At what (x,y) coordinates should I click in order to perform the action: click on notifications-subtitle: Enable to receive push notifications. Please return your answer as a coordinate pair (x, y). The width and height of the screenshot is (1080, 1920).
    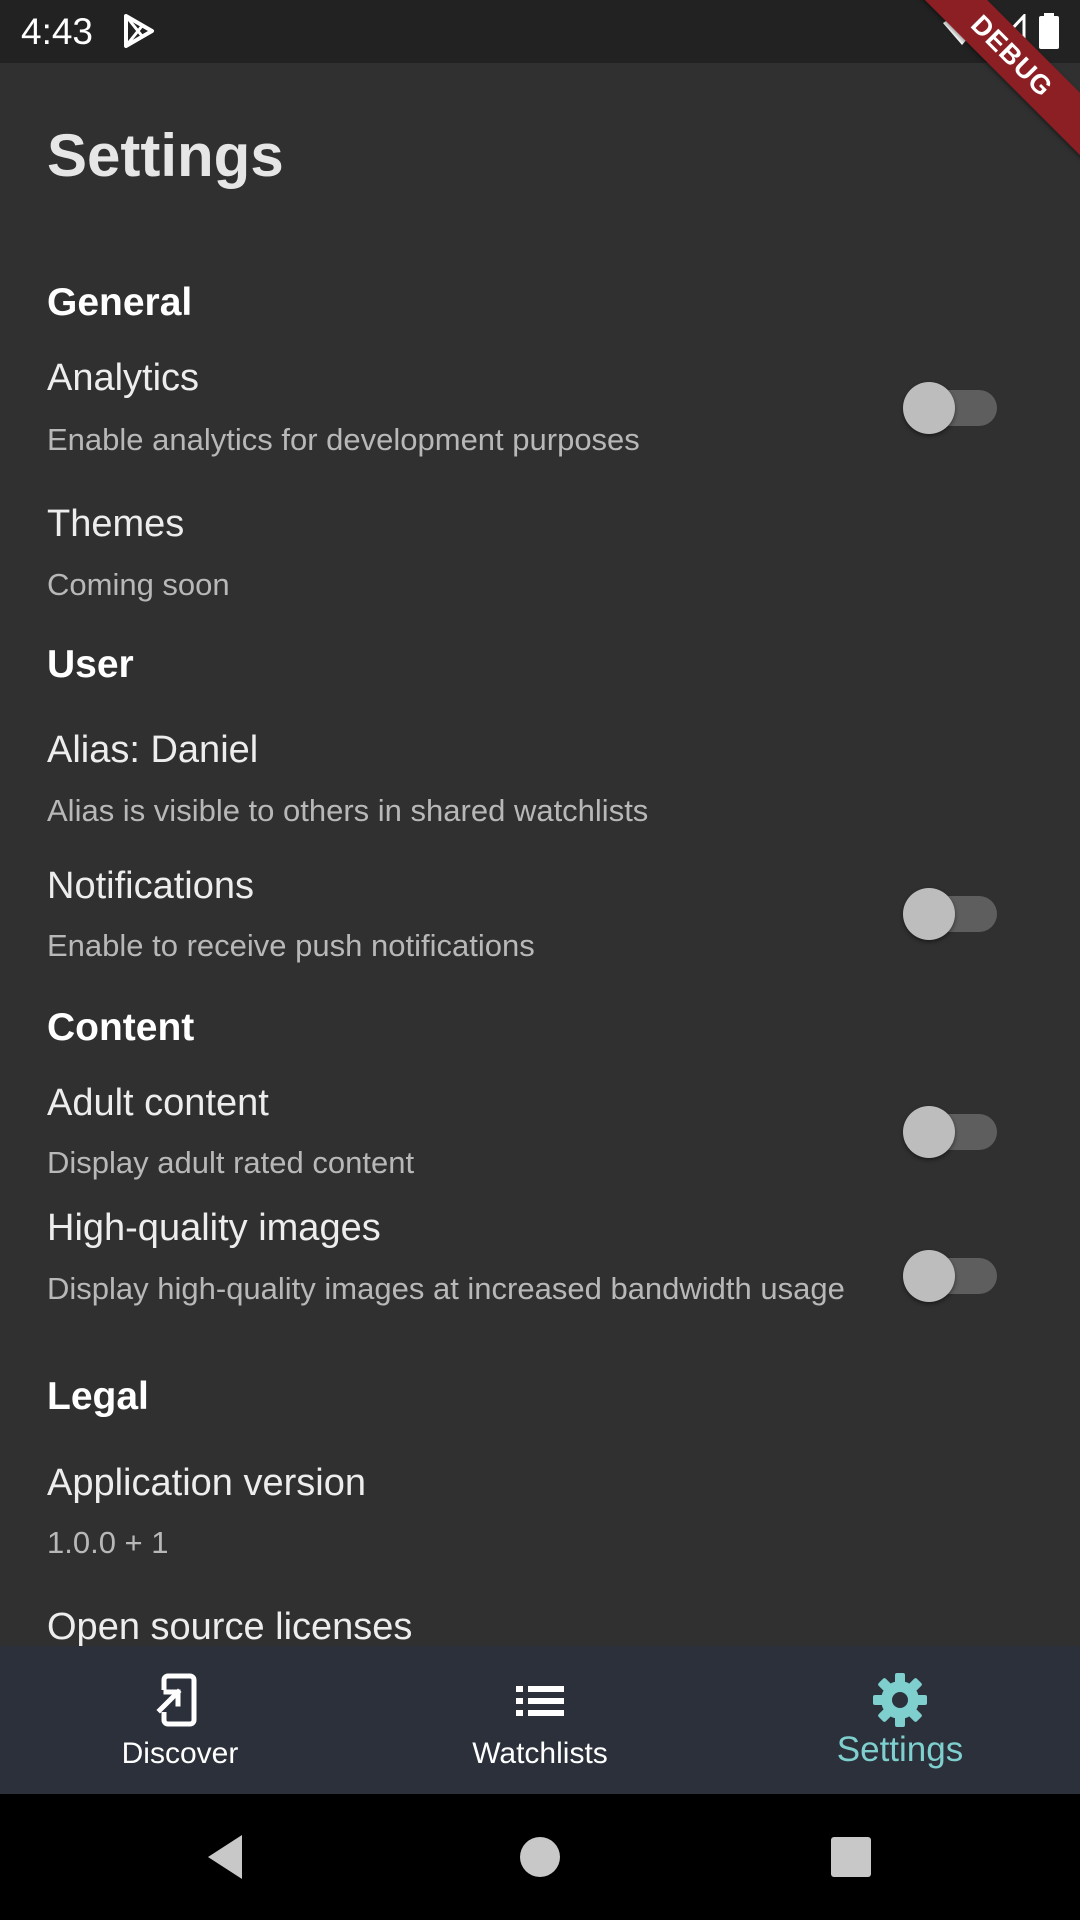
    Looking at the image, I should click on (291, 945).